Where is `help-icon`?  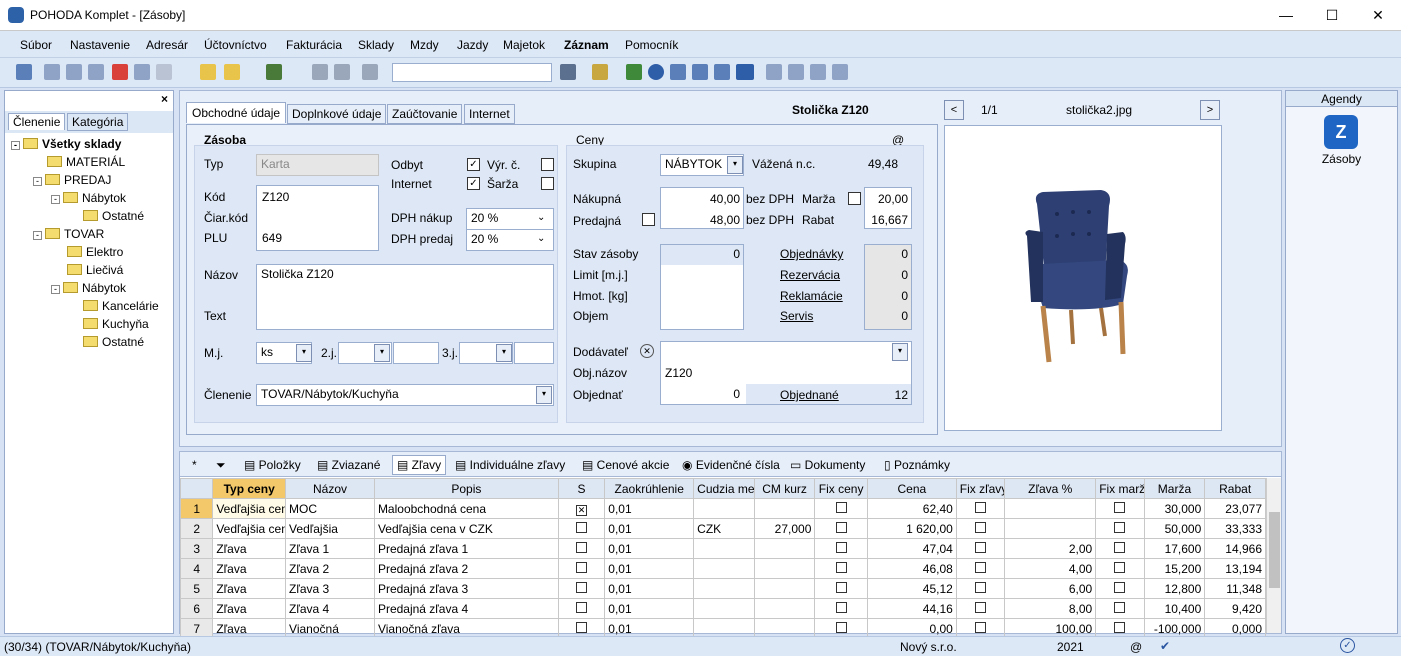
help-icon is located at coordinates (840, 72).